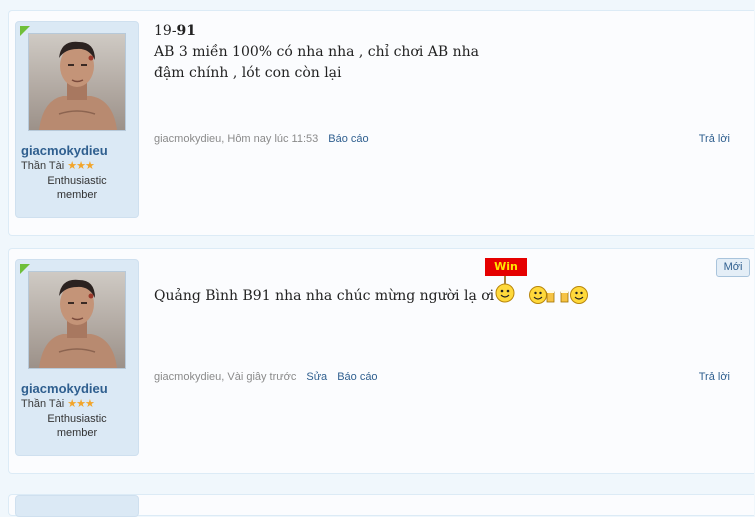 This screenshot has width=755, height=517. What do you see at coordinates (316, 377) in the screenshot?
I see `edit-link: Sửa` at bounding box center [316, 377].